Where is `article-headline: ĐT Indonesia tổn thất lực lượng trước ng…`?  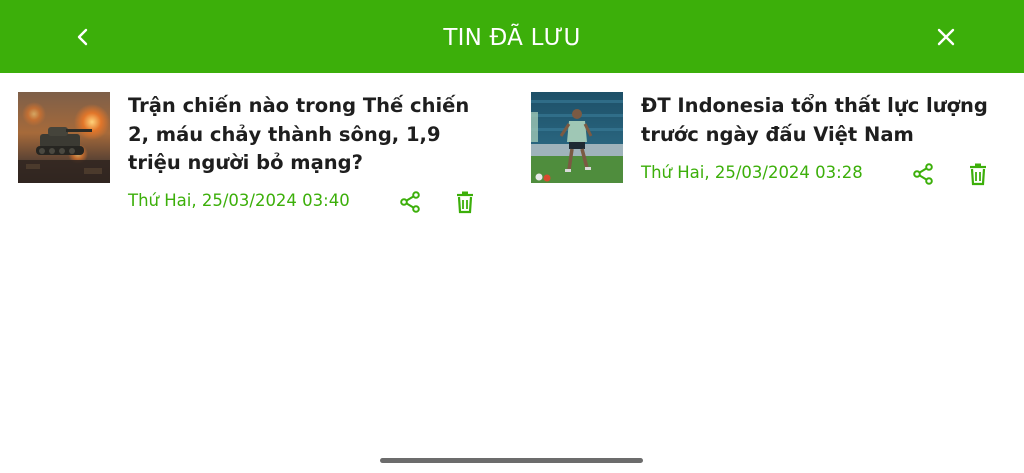
article-headline: ĐT Indonesia tổn thất lực lượng trước ng… is located at coordinates (826, 120).